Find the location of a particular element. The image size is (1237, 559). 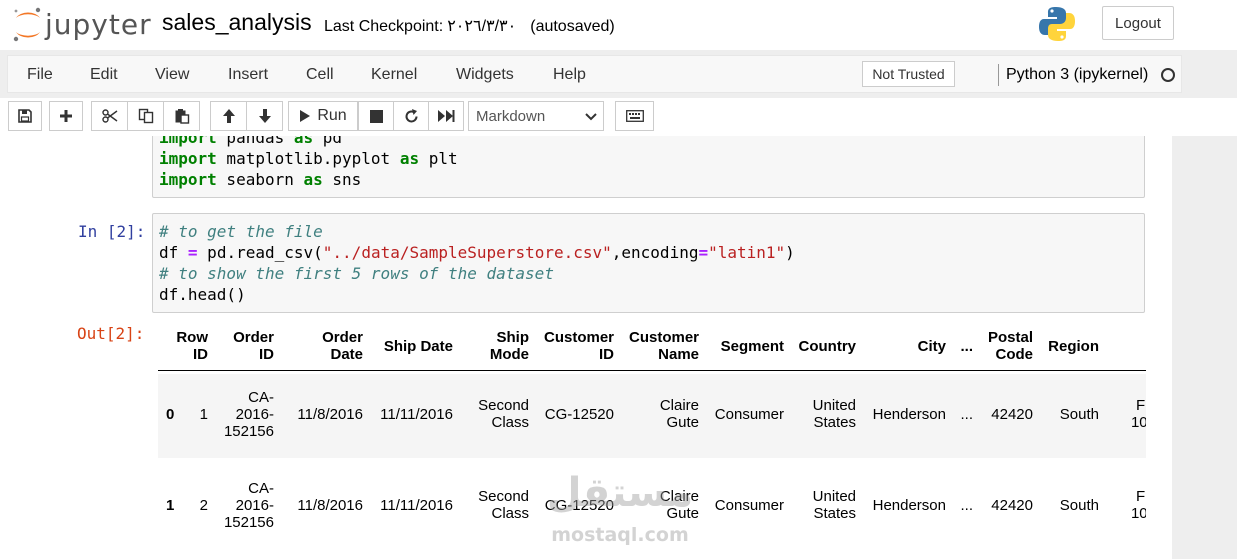

column-header-line: Ship is located at coordinates (513, 337).